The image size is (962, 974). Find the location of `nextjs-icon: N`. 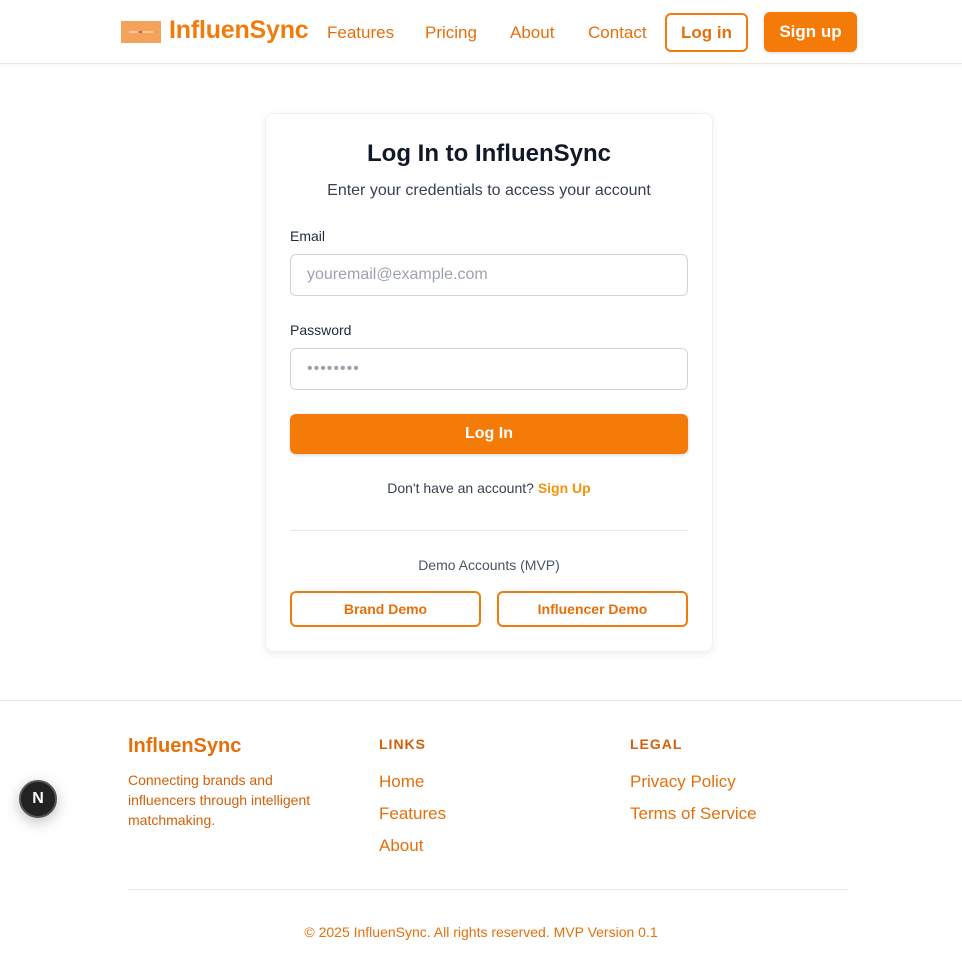

nextjs-icon: N is located at coordinates (38, 799).